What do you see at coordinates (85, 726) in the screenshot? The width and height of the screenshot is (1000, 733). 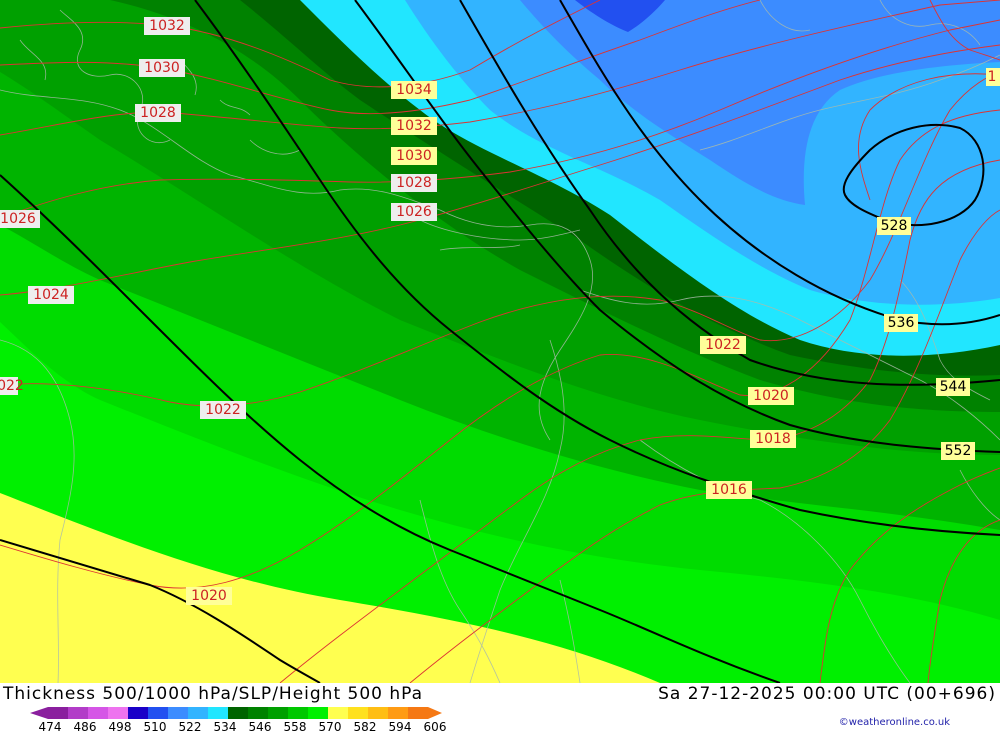 I see `legend-tick-label: 486` at bounding box center [85, 726].